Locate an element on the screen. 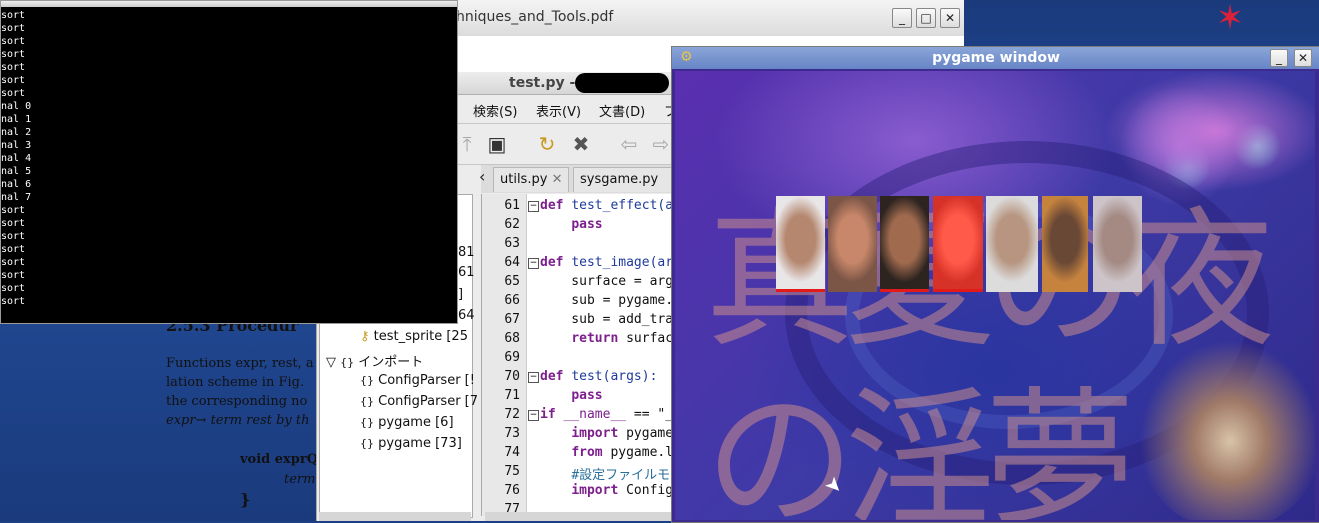 This screenshot has height=523, width=1319. pdf-code-line: void exprQ is located at coordinates (279, 459).